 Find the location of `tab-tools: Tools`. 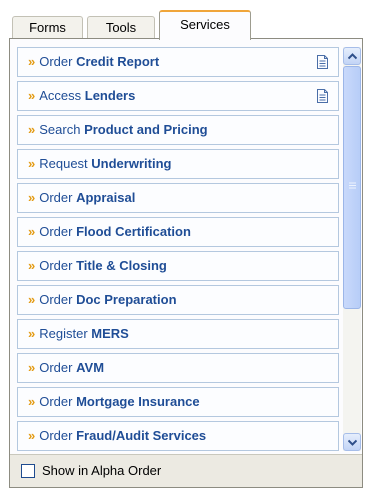

tab-tools: Tools is located at coordinates (121, 27).